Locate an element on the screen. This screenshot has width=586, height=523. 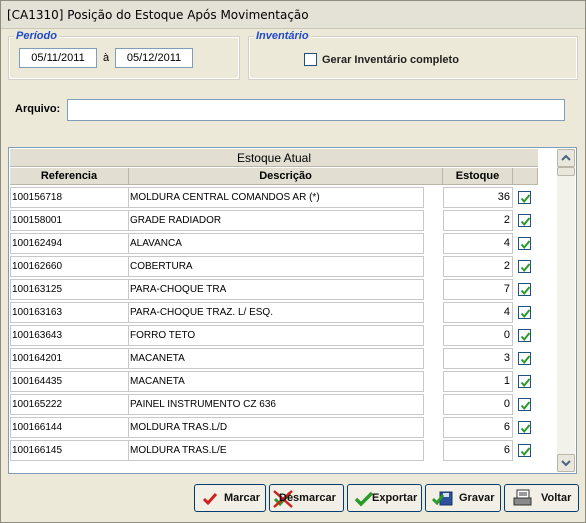
cell-descricao: FORRO TETO is located at coordinates (276, 335).